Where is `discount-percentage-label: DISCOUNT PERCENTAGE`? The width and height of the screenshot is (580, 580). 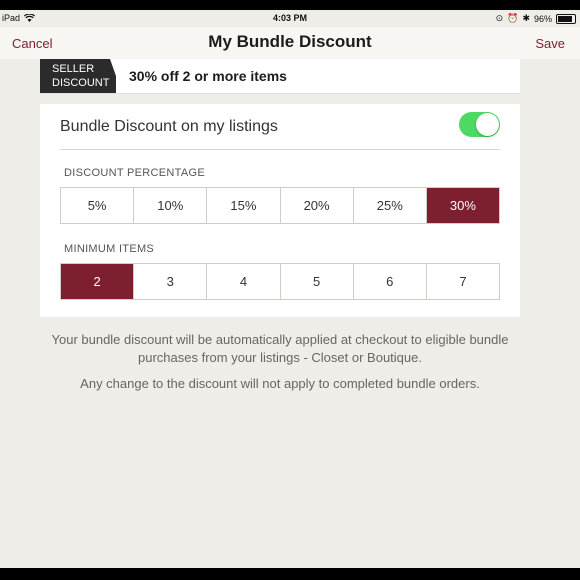 discount-percentage-label: DISCOUNT PERCENTAGE is located at coordinates (134, 173).